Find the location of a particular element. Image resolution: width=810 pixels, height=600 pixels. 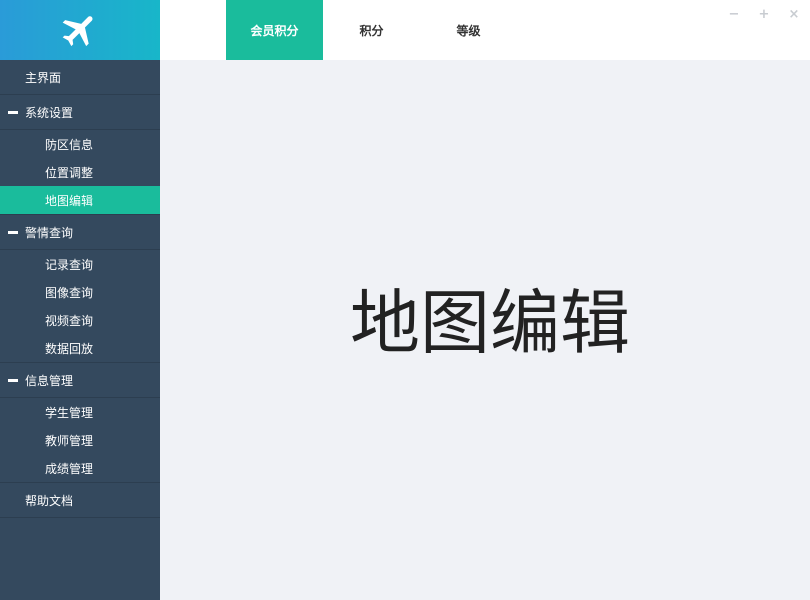

sidebar-group-info-management: 信息管理 is located at coordinates (80, 380).